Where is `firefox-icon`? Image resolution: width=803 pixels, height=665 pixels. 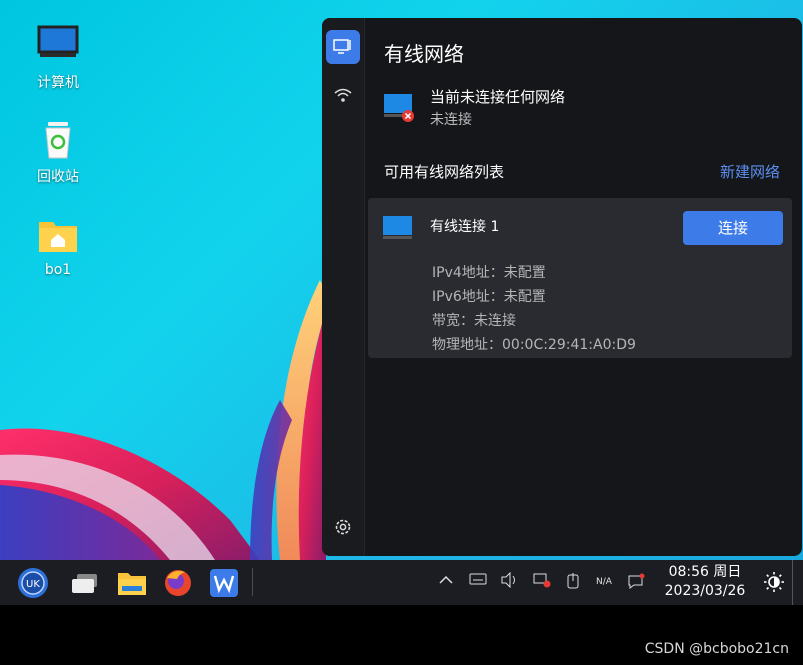
firefox-icon is located at coordinates (178, 583).